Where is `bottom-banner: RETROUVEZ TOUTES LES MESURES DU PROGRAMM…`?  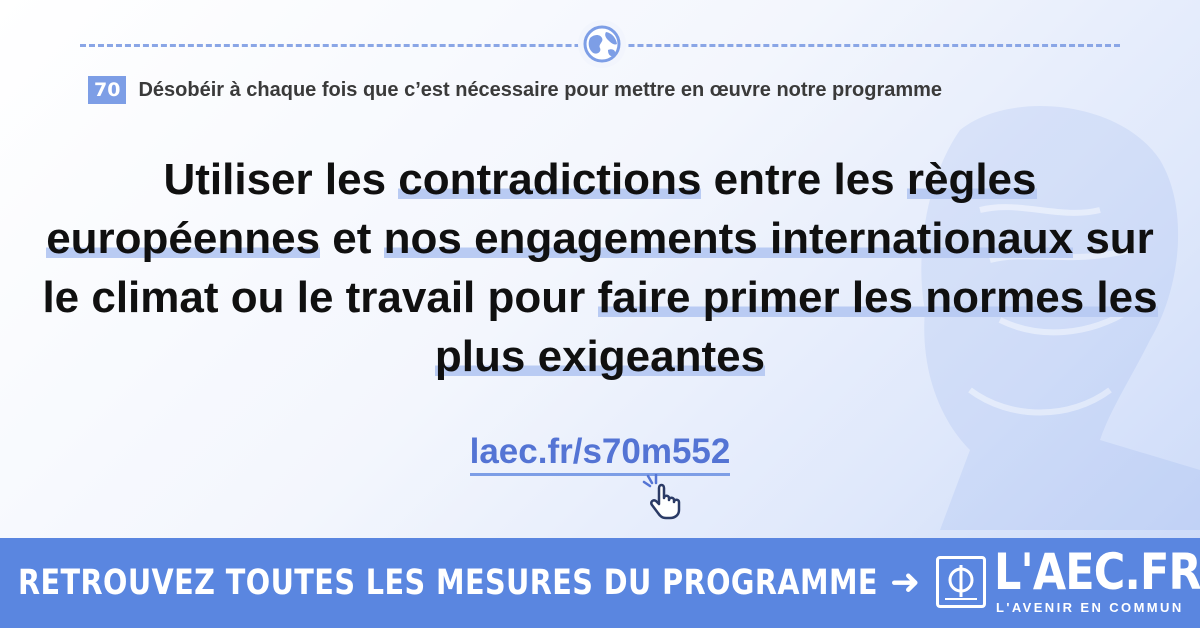 bottom-banner: RETROUVEZ TOUTES LES MESURES DU PROGRAMM… is located at coordinates (600, 583).